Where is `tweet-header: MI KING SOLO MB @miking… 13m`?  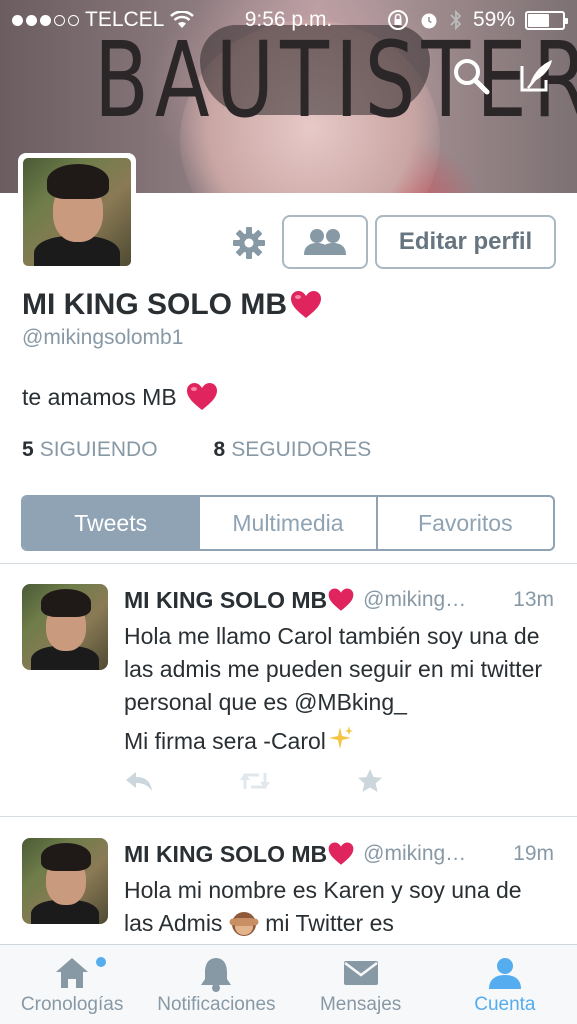 tweet-header: MI KING SOLO MB @miking… 13m is located at coordinates (339, 600).